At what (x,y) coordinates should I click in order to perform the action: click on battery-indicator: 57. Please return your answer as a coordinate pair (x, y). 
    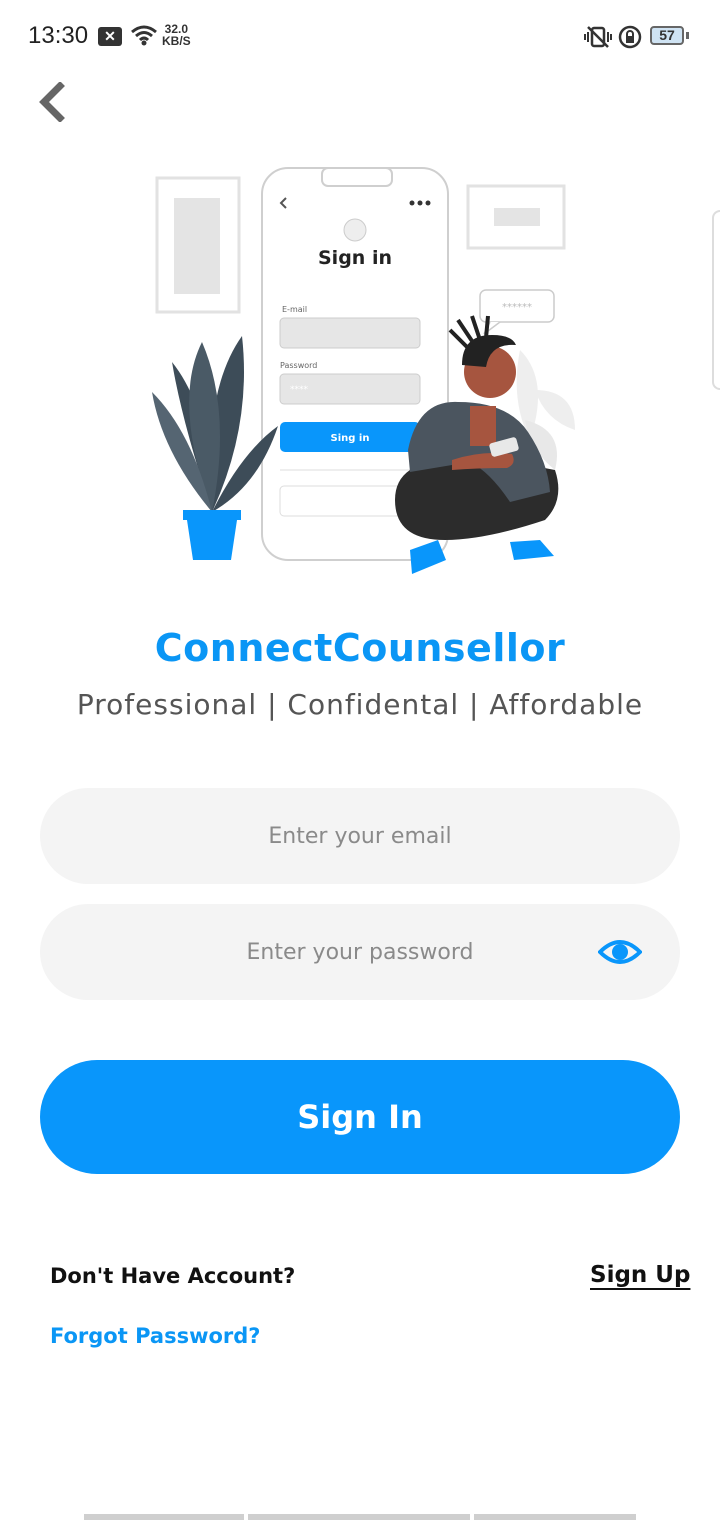
    Looking at the image, I should click on (667, 35).